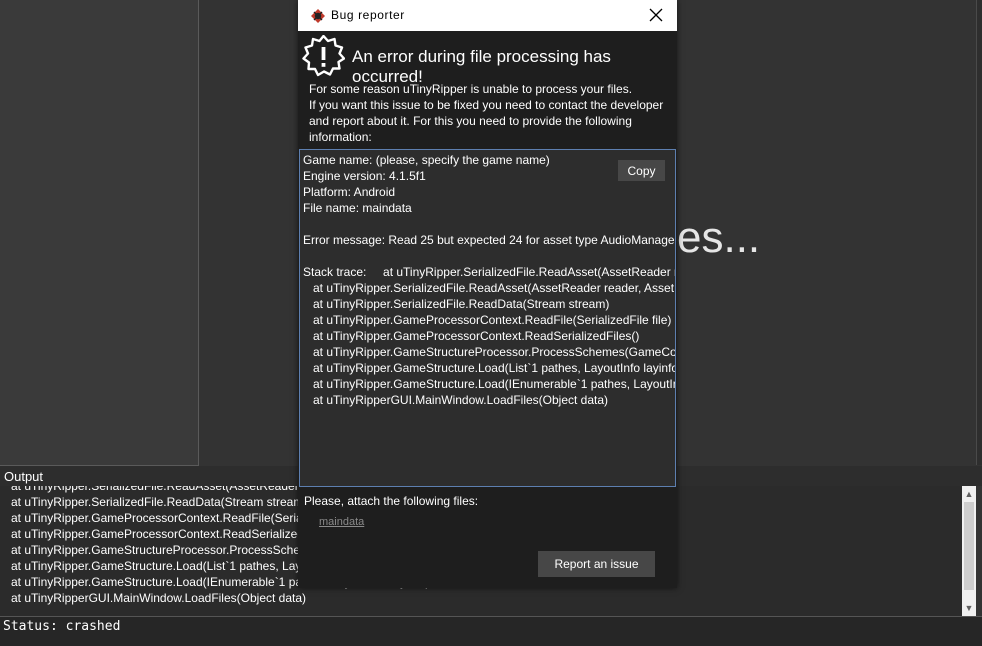 The width and height of the screenshot is (982, 646). I want to click on close-button, so click(656, 15).